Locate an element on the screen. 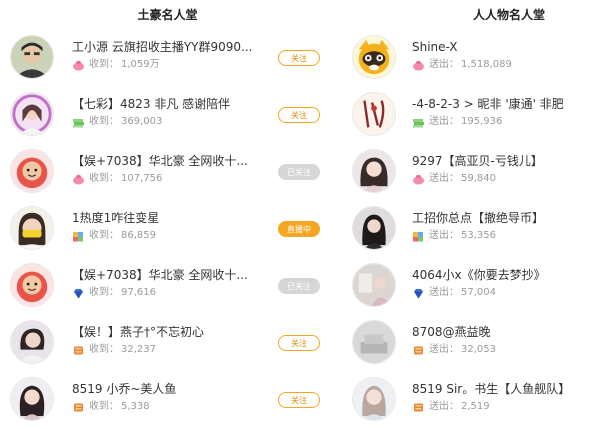  avatar-grey-photo is located at coordinates (374, 342).